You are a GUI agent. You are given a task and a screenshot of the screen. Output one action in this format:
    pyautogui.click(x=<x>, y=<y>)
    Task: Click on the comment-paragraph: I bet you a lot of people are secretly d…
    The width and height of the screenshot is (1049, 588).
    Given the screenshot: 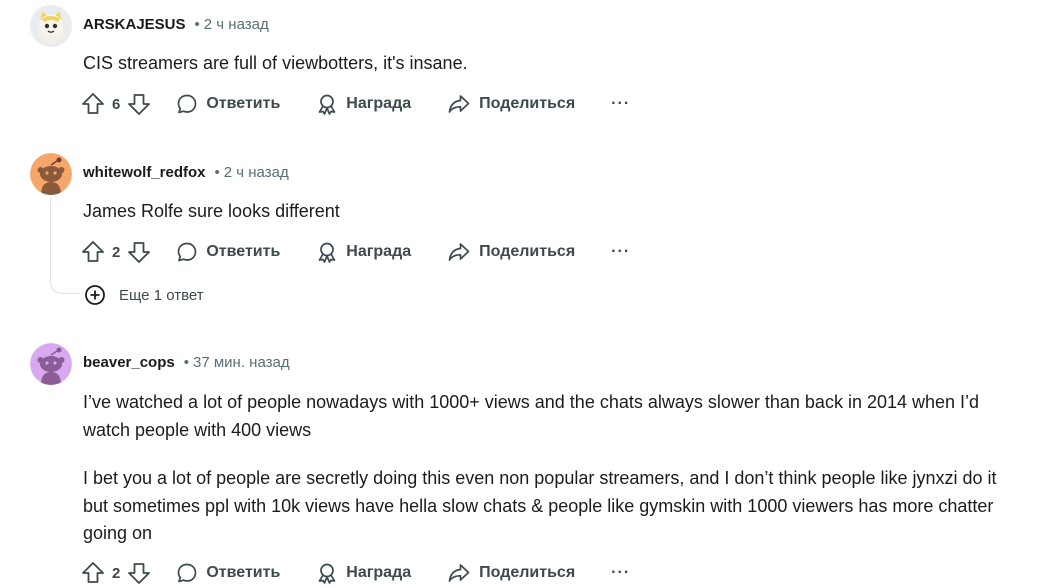 What is the action you would take?
    pyautogui.click(x=540, y=505)
    